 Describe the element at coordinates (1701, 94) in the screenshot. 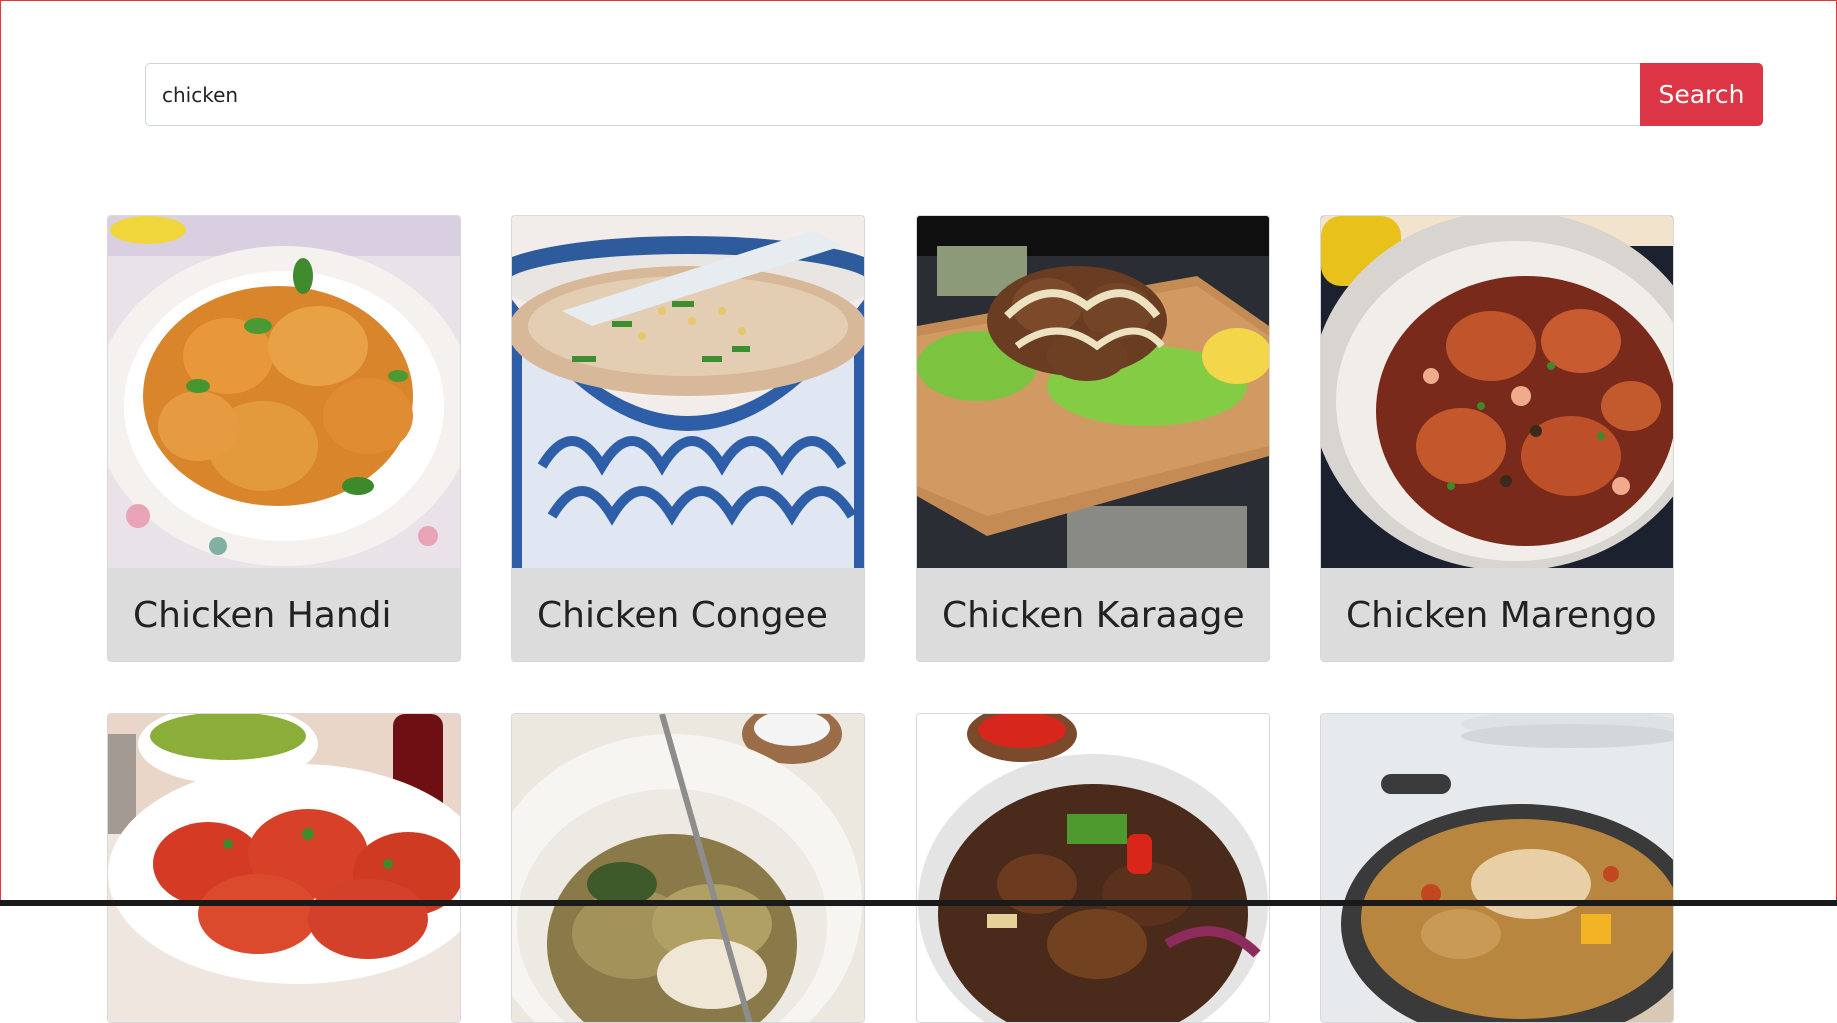

I see `search-button: Search` at that location.